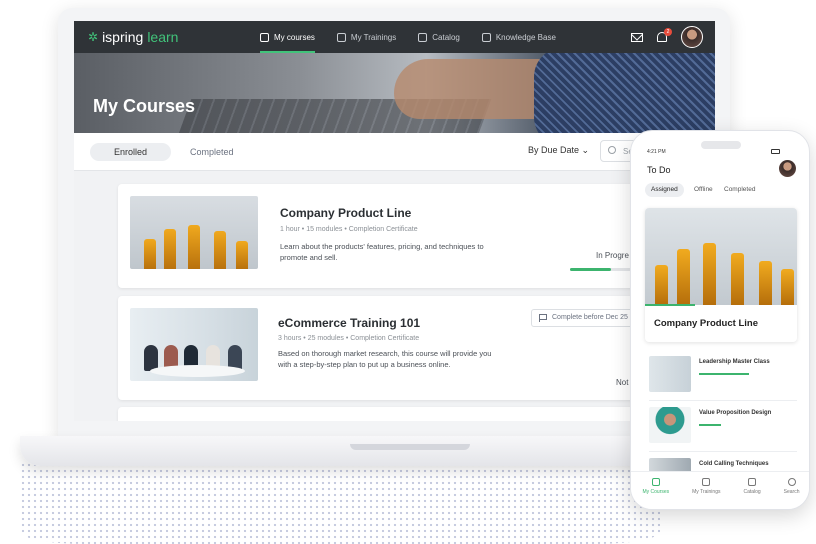  I want to click on top-bar-actions: 2, so click(667, 37).